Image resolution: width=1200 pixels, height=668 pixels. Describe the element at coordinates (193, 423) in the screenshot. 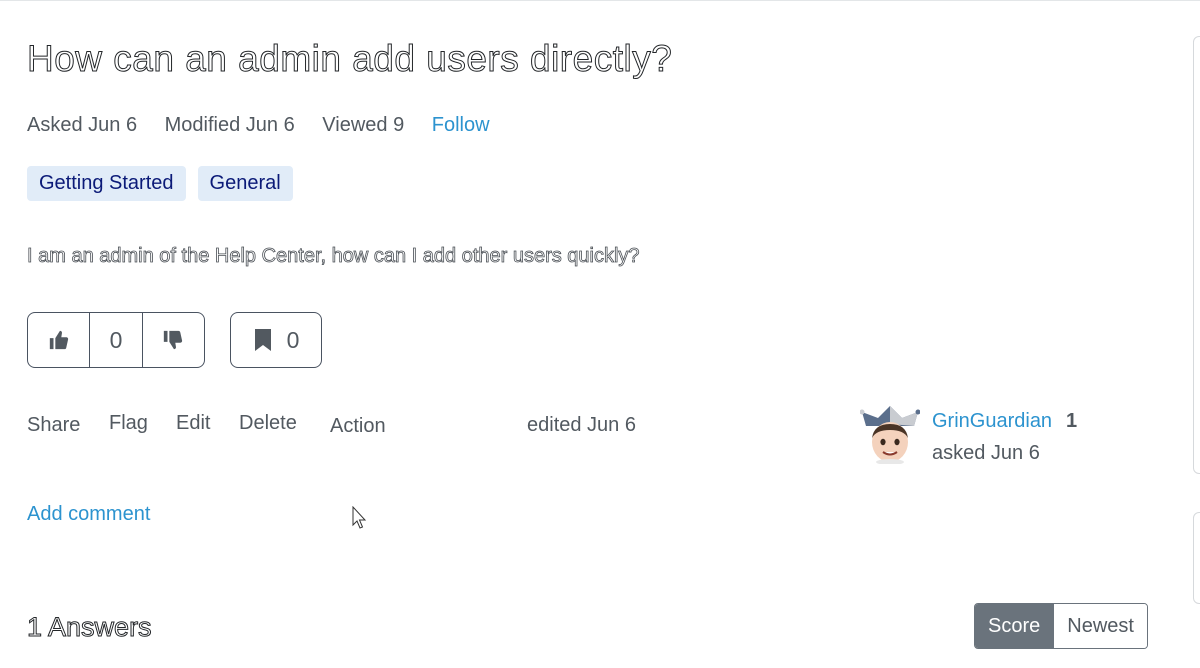

I see `edit-link: Edit` at that location.